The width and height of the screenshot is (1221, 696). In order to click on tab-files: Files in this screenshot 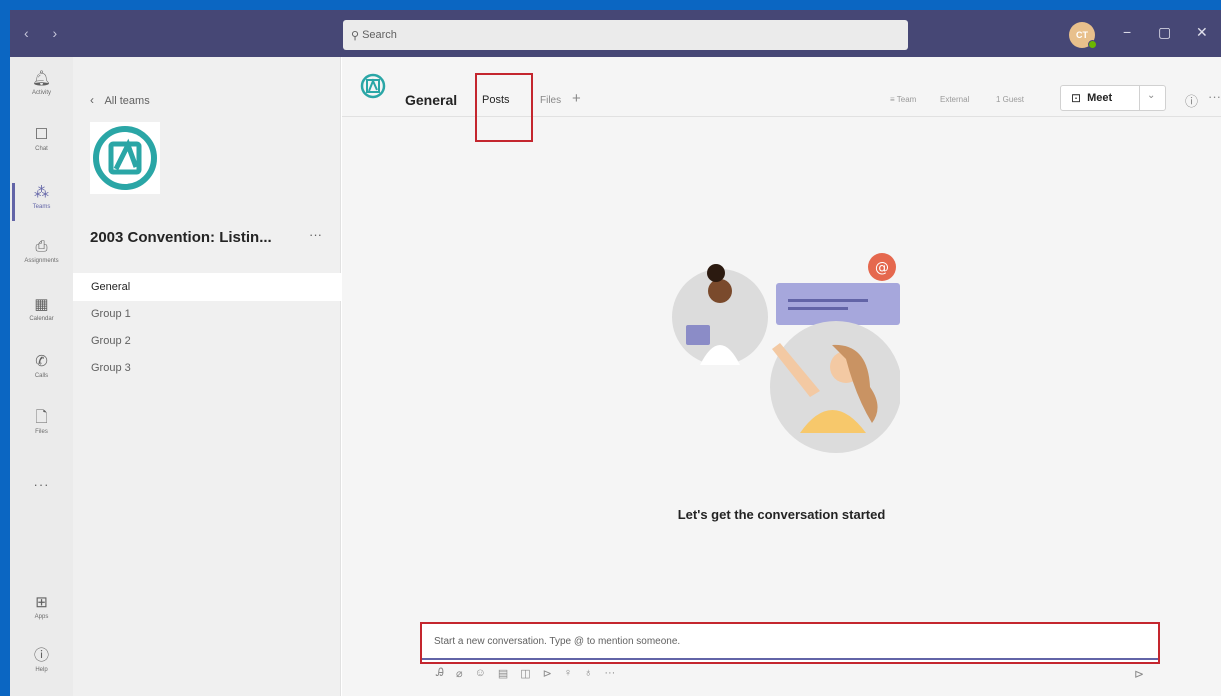, I will do `click(550, 100)`.